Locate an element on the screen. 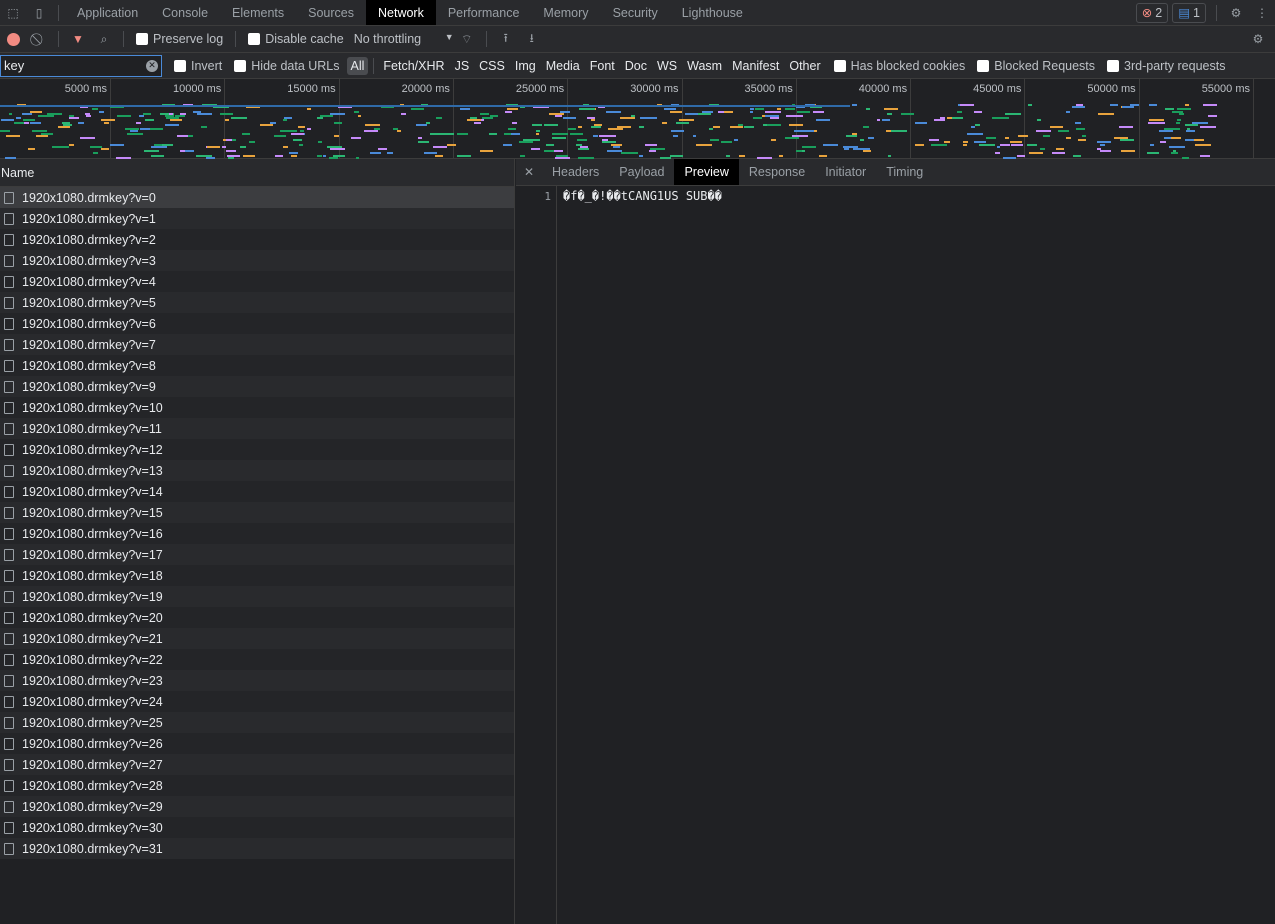 The width and height of the screenshot is (1275, 924). tab-performance: Performance is located at coordinates (484, 12).